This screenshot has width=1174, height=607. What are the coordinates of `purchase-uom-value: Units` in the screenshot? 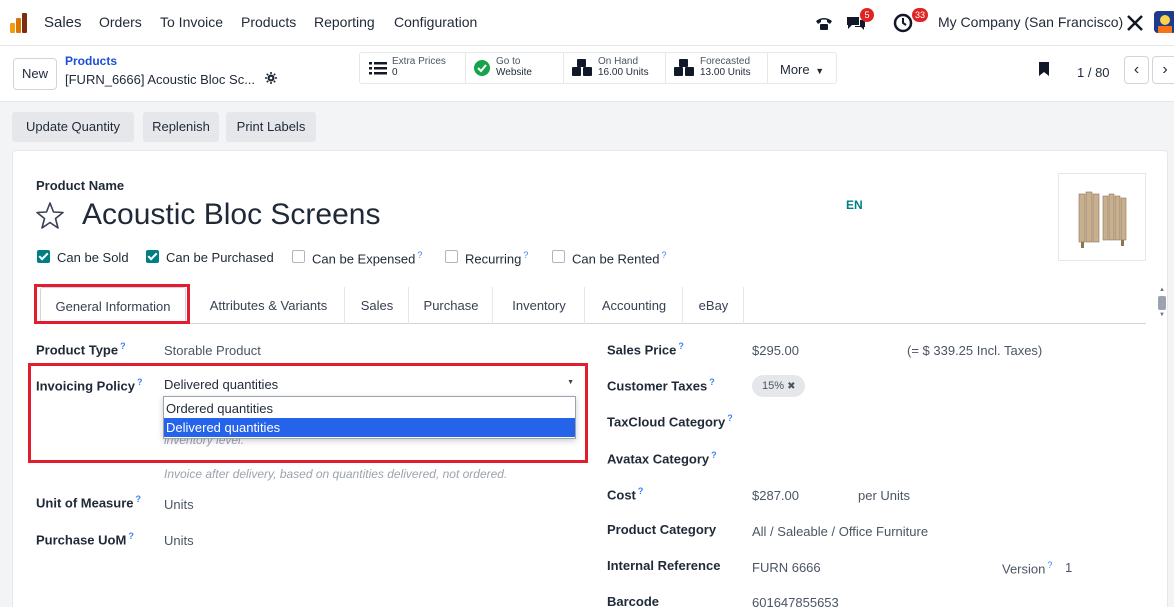 It's located at (179, 540).